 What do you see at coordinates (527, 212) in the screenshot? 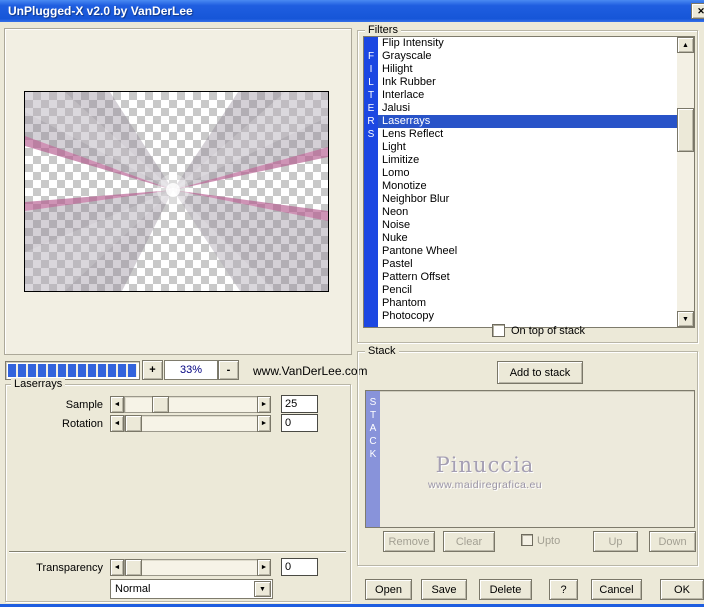
I see `list-item: Neon` at bounding box center [527, 212].